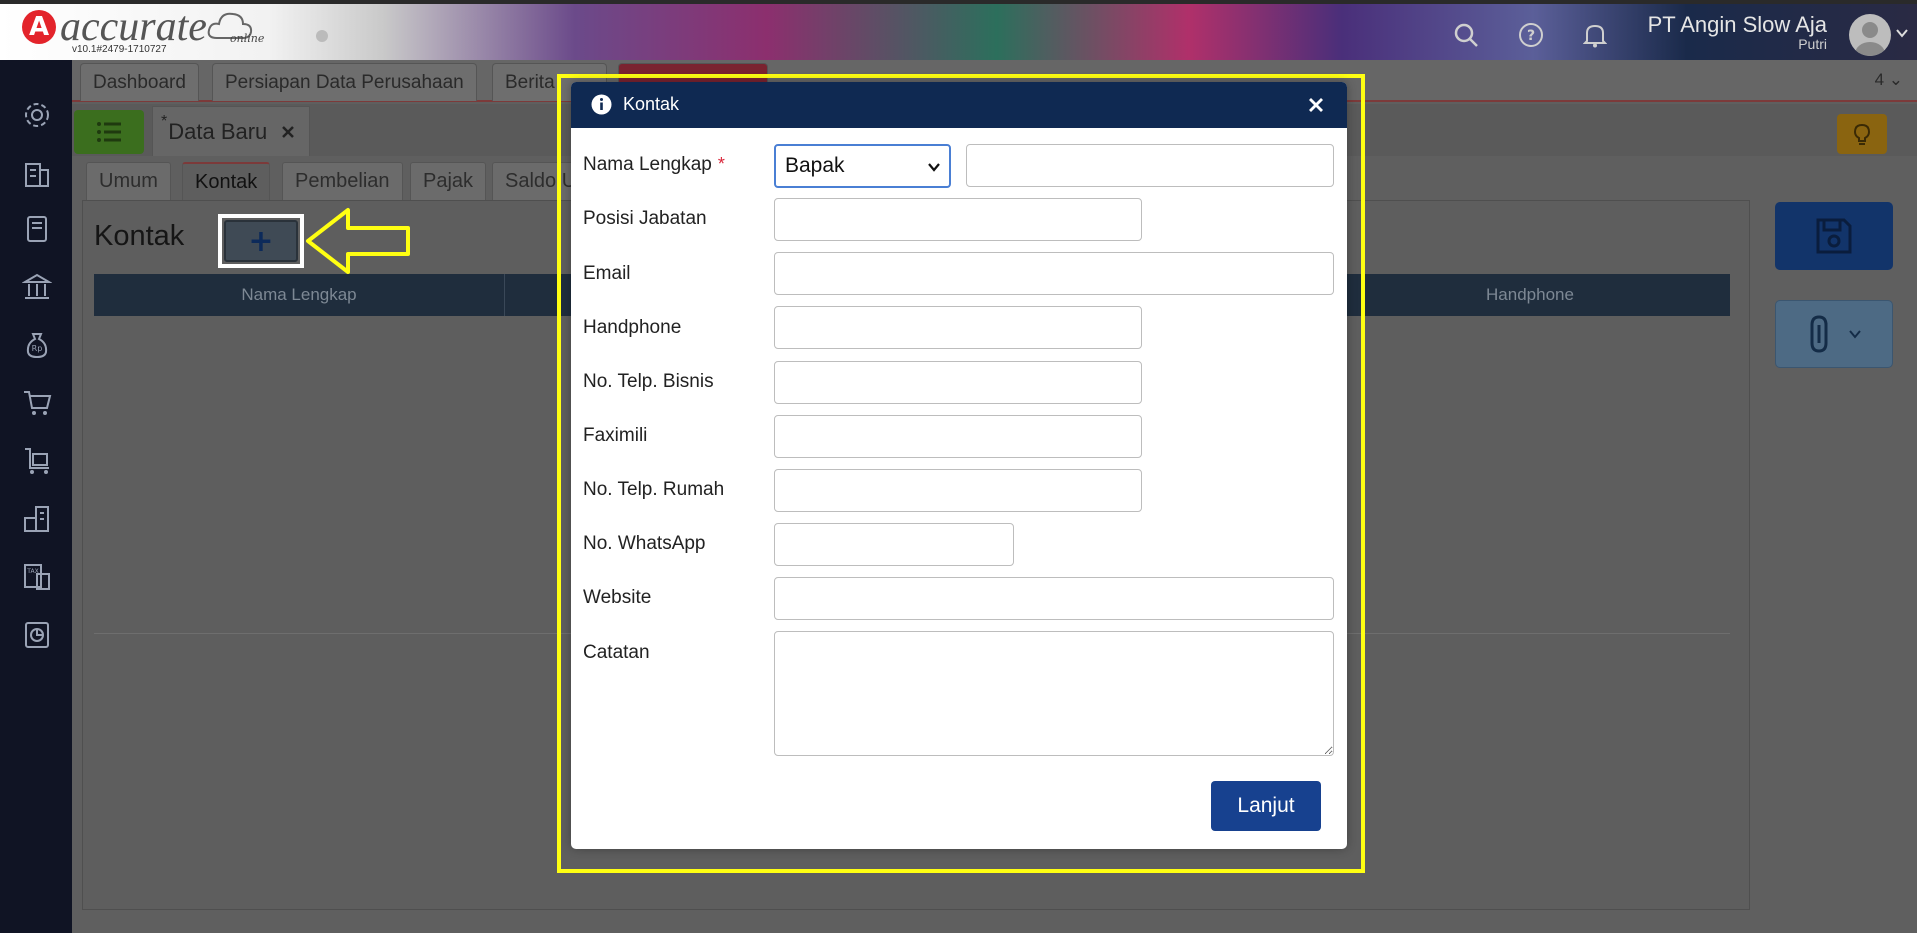 This screenshot has height=933, width=1917. I want to click on save-icon, so click(1834, 236).